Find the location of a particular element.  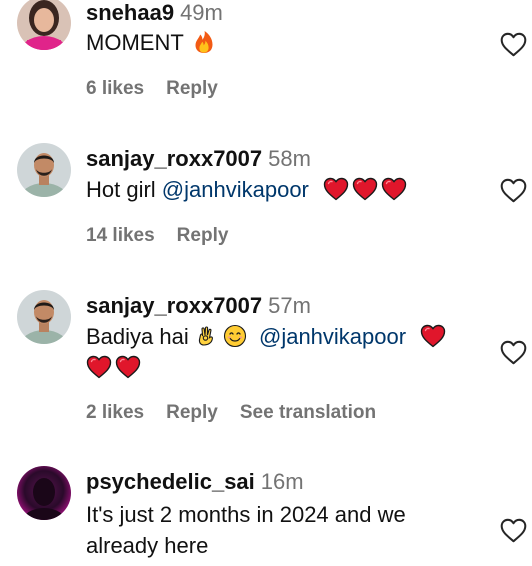

fire-emoji-icon is located at coordinates (203, 42).